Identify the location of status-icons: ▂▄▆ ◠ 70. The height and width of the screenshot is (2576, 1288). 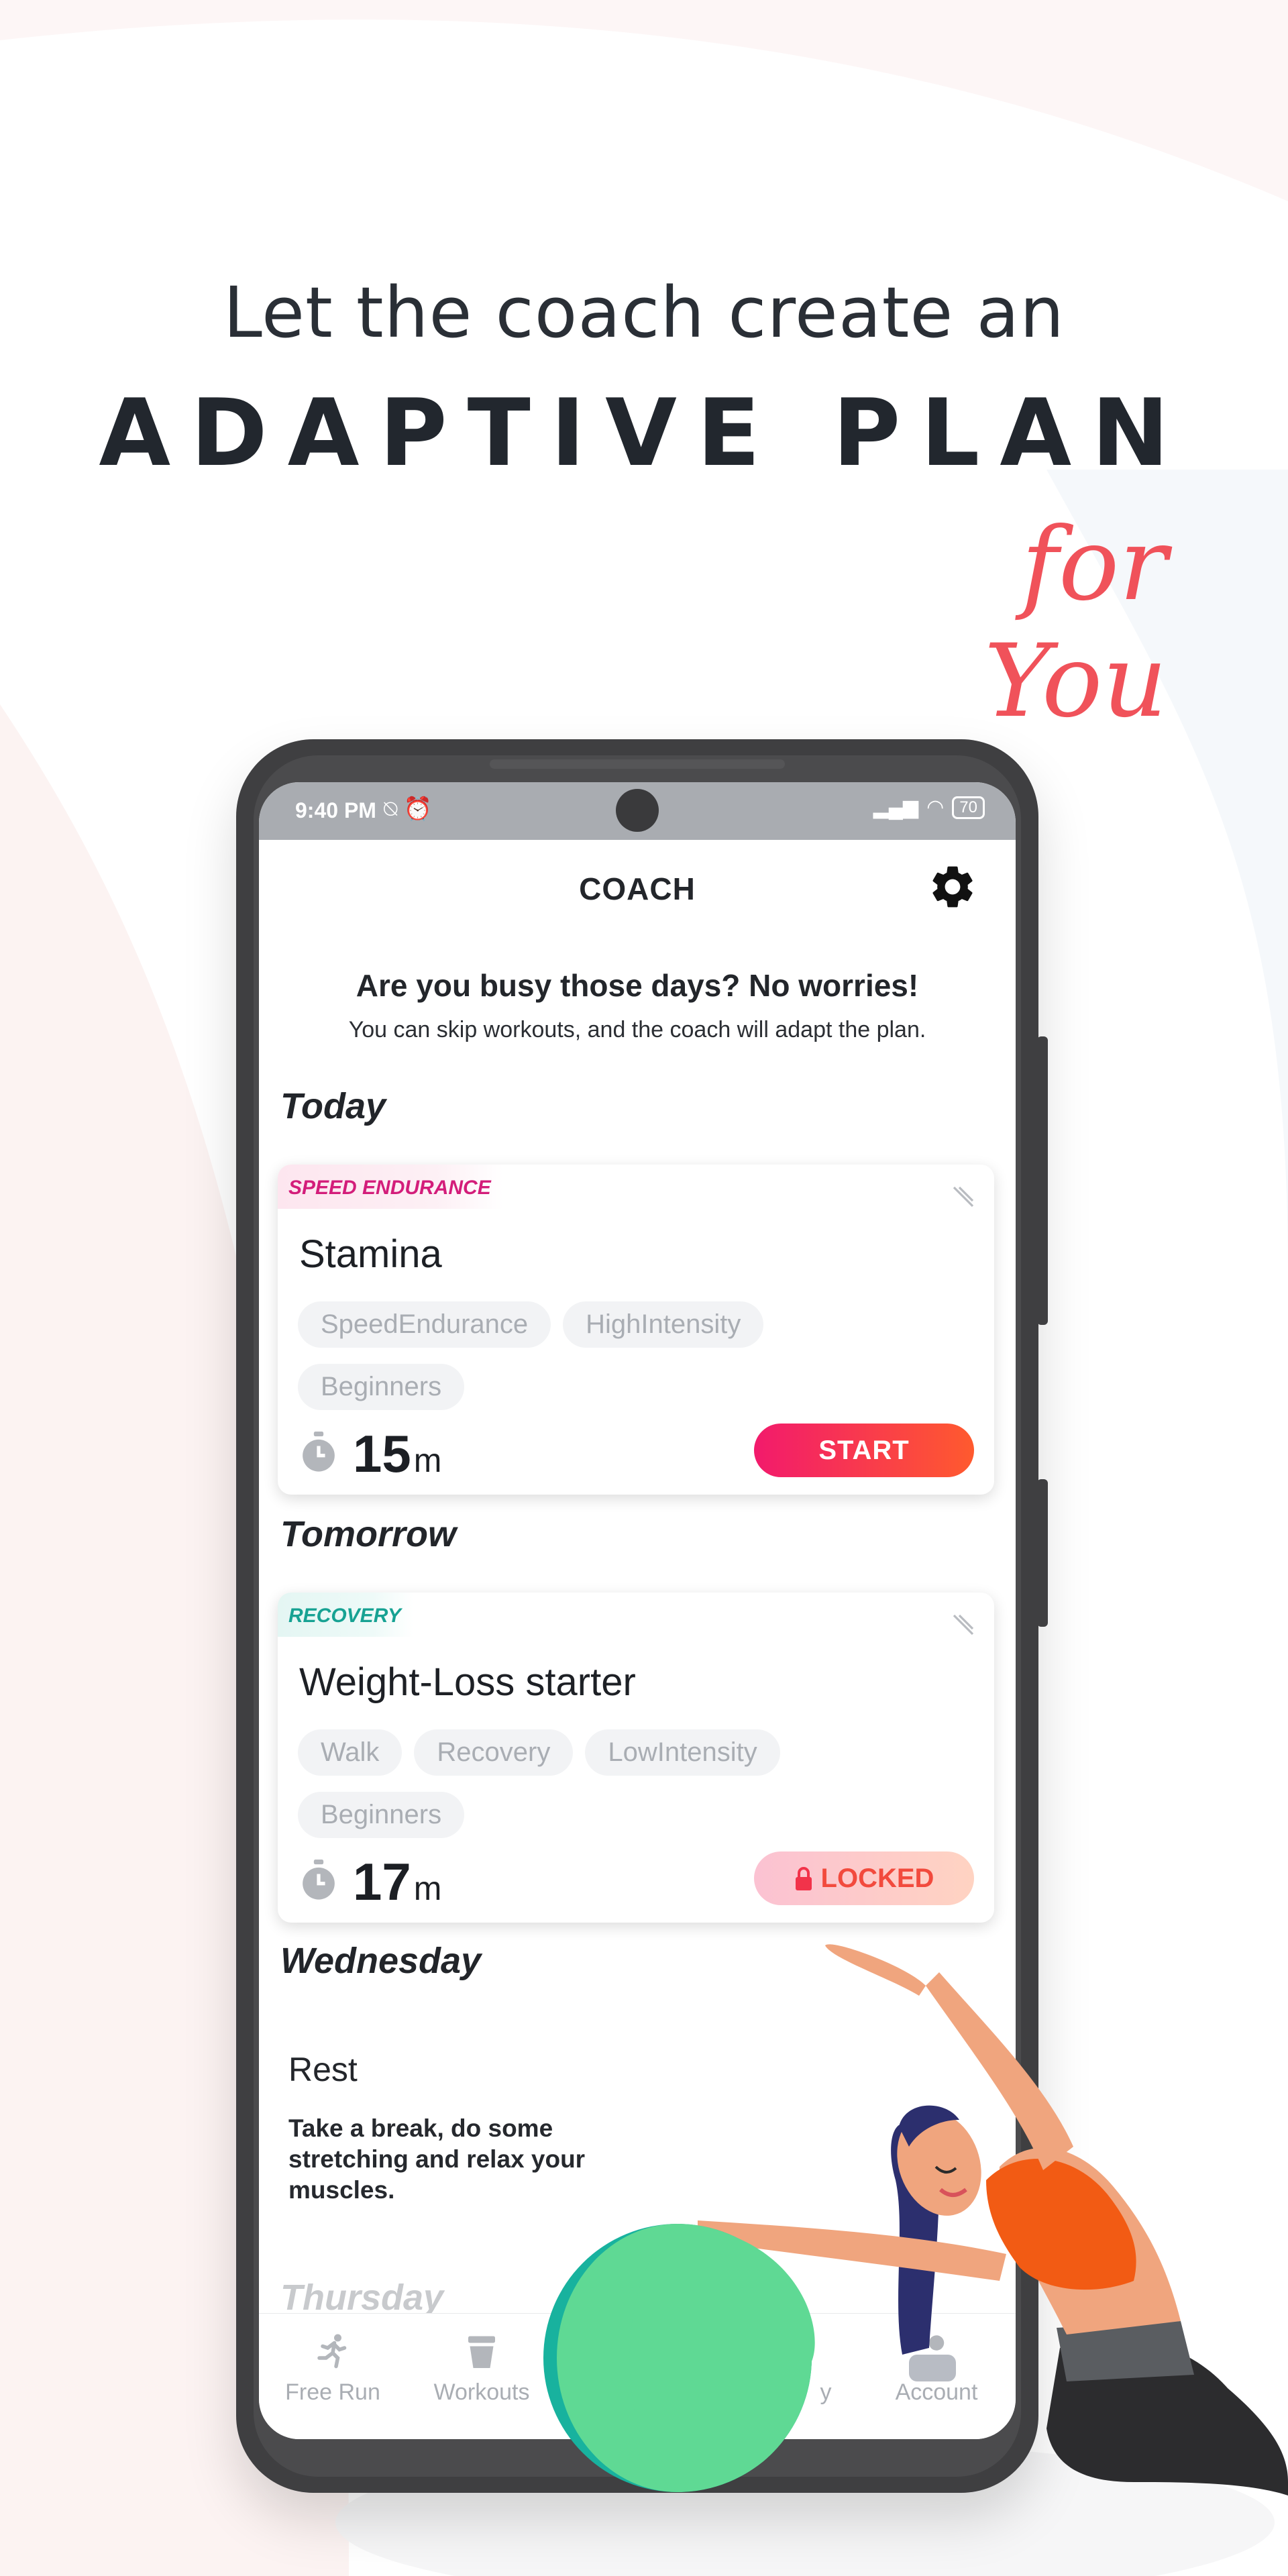
(929, 807).